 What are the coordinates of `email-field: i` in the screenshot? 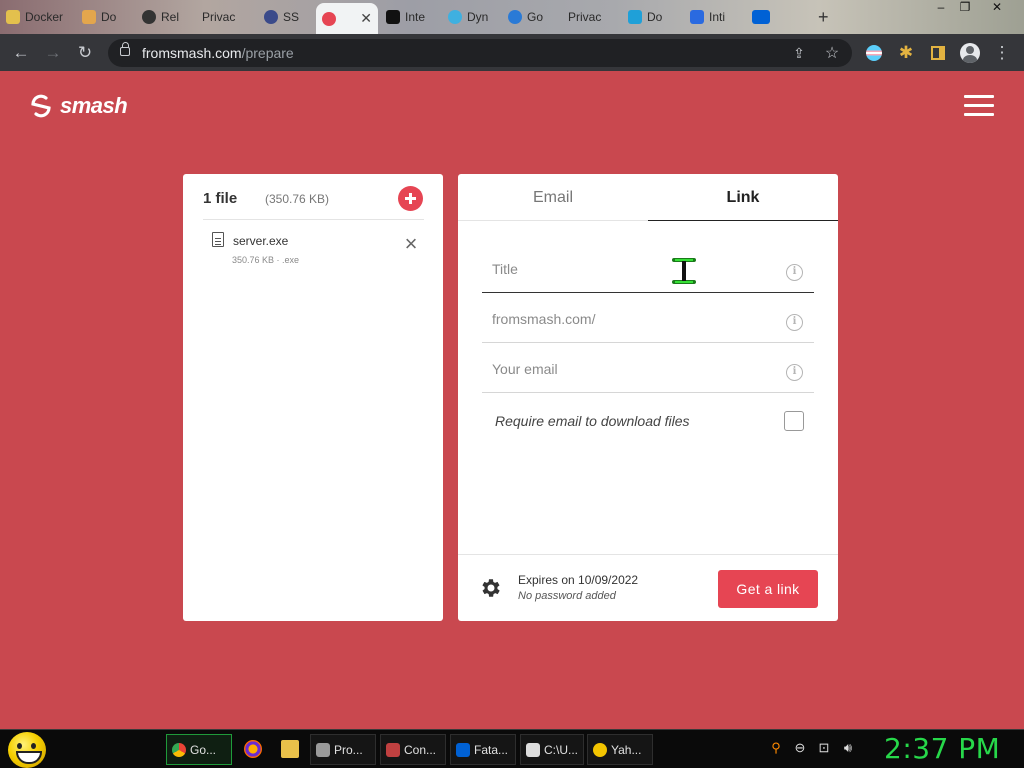 It's located at (648, 370).